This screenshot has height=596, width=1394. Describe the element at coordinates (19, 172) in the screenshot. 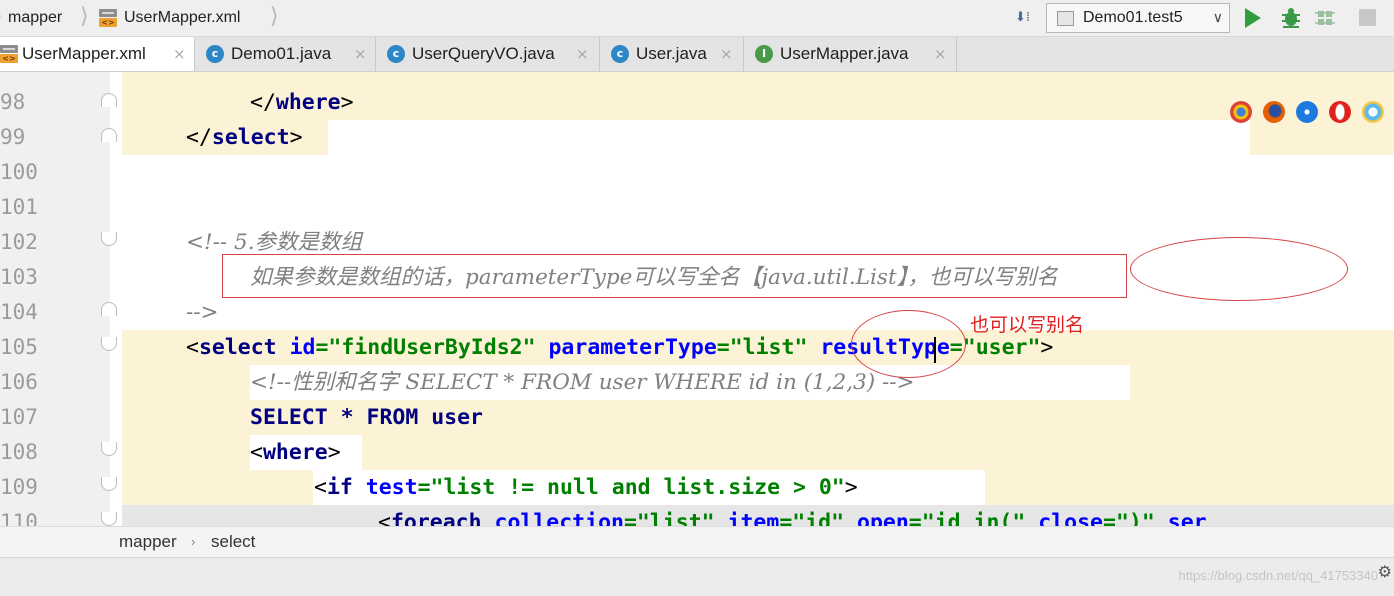

I see `line-number: 100` at that location.